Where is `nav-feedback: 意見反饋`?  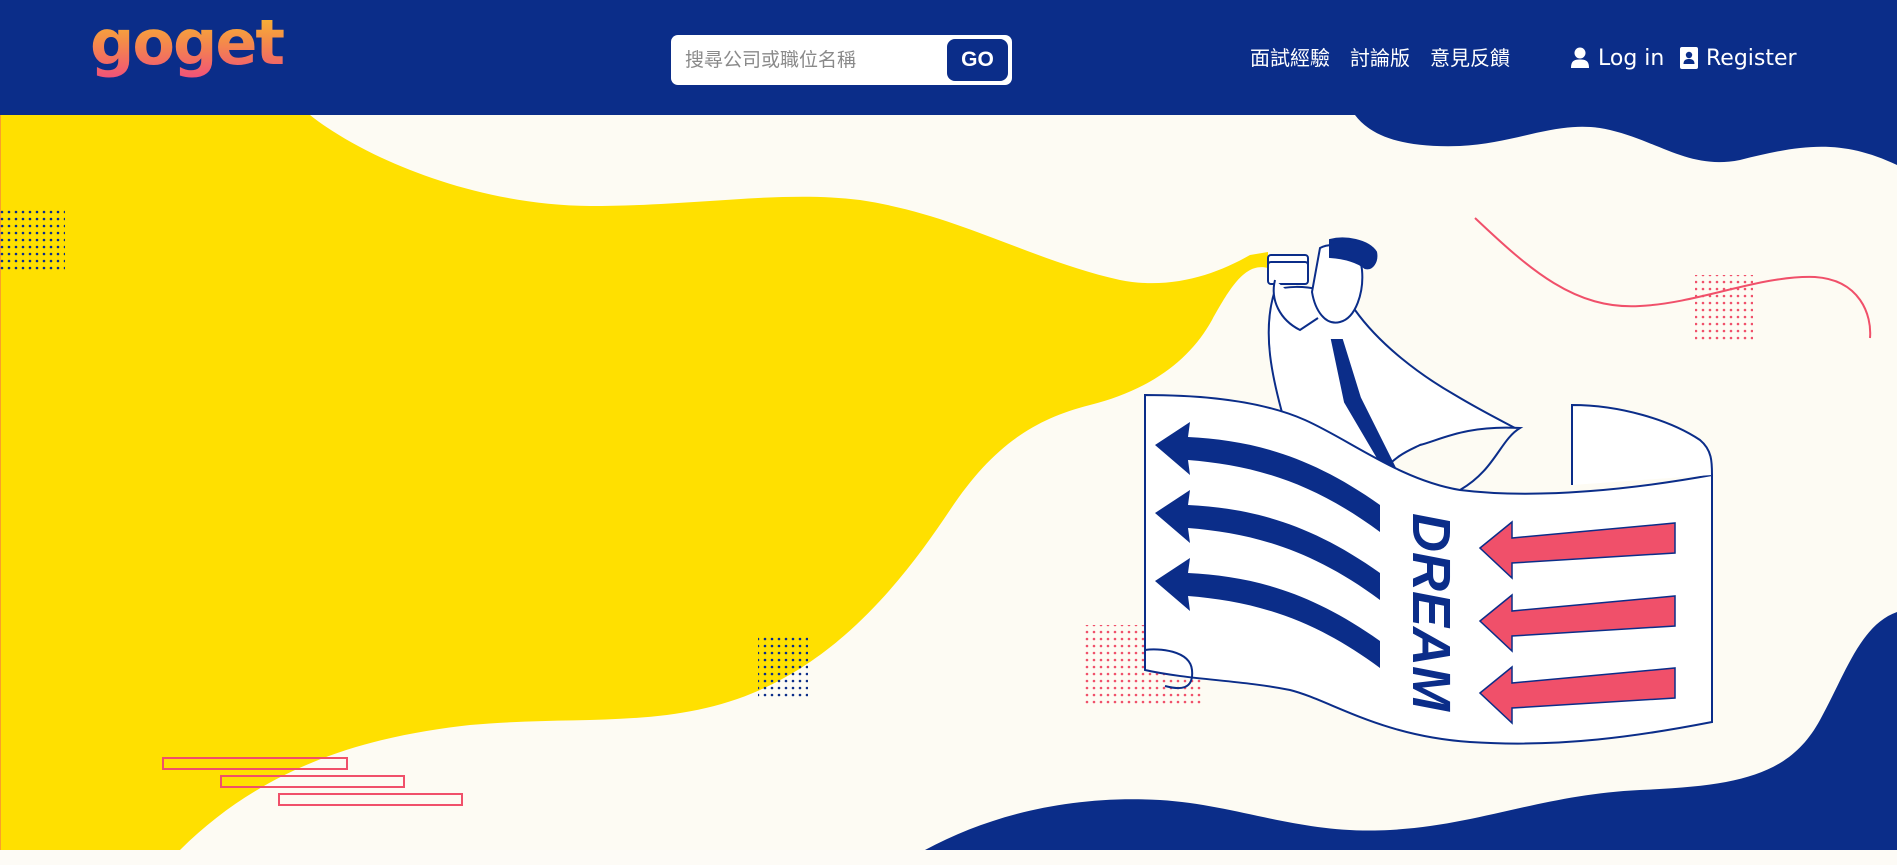
nav-feedback: 意見反饋 is located at coordinates (1470, 58).